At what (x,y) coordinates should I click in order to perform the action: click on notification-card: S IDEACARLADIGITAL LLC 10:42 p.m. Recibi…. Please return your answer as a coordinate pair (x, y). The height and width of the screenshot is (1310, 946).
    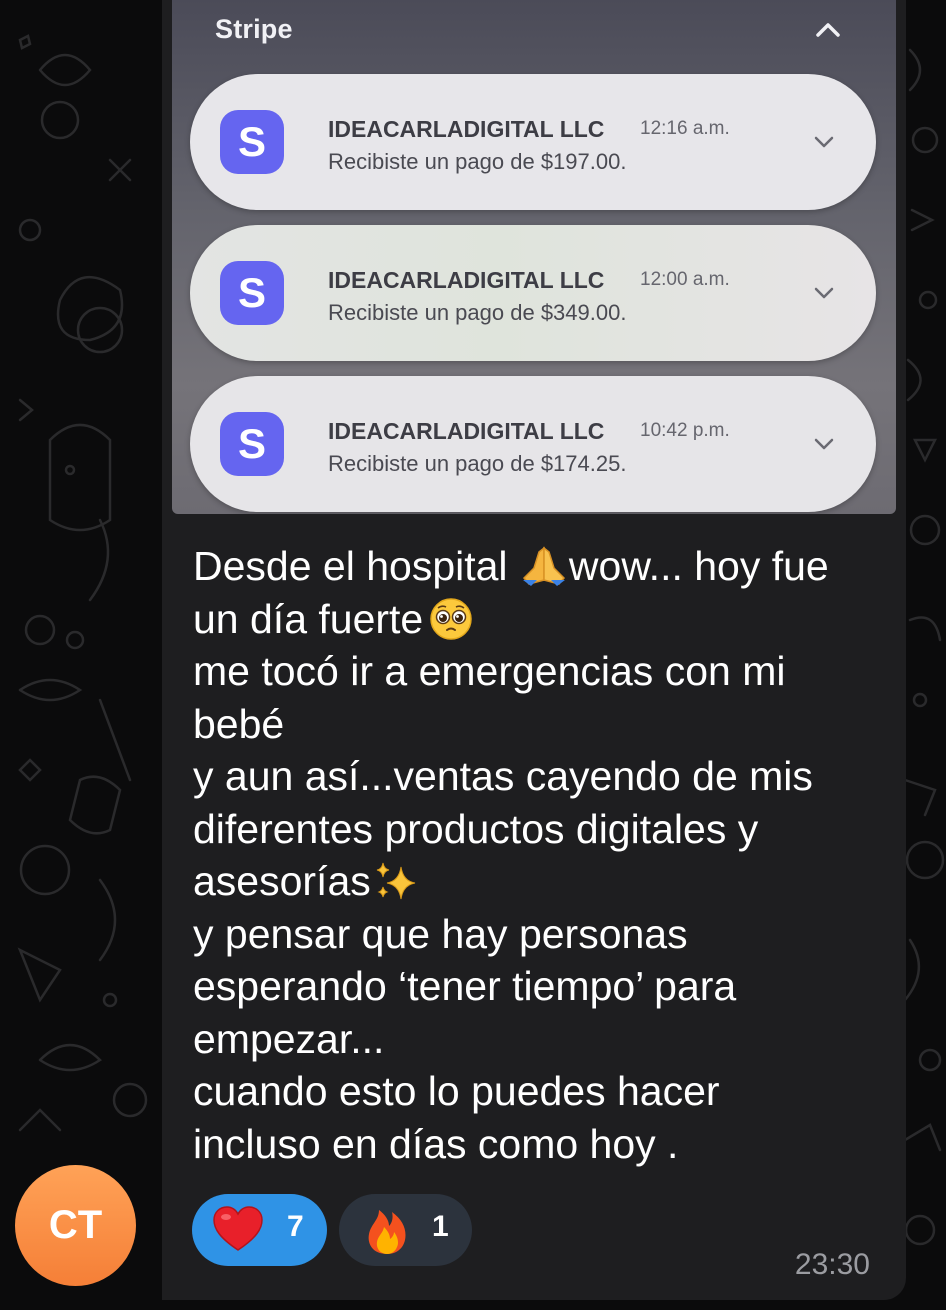
    Looking at the image, I should click on (533, 444).